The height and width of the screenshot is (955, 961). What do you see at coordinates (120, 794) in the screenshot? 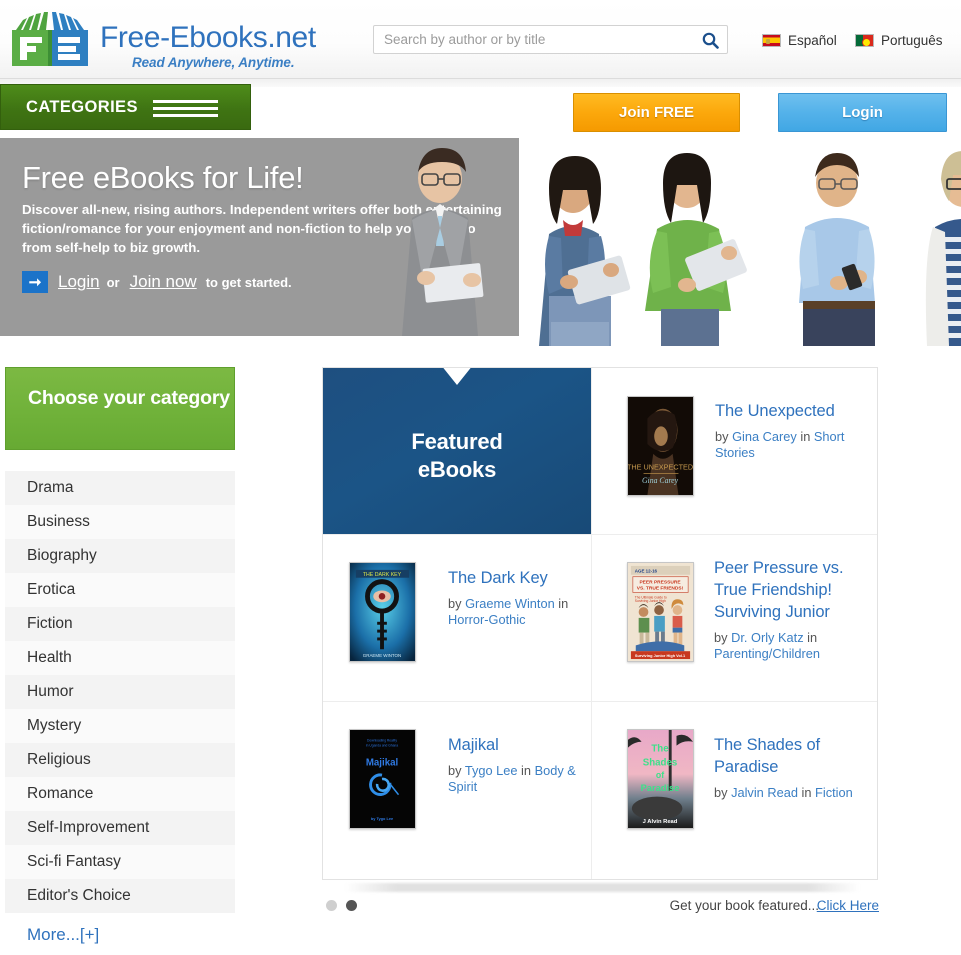
I see `sidebar-item-romance: Romance` at bounding box center [120, 794].